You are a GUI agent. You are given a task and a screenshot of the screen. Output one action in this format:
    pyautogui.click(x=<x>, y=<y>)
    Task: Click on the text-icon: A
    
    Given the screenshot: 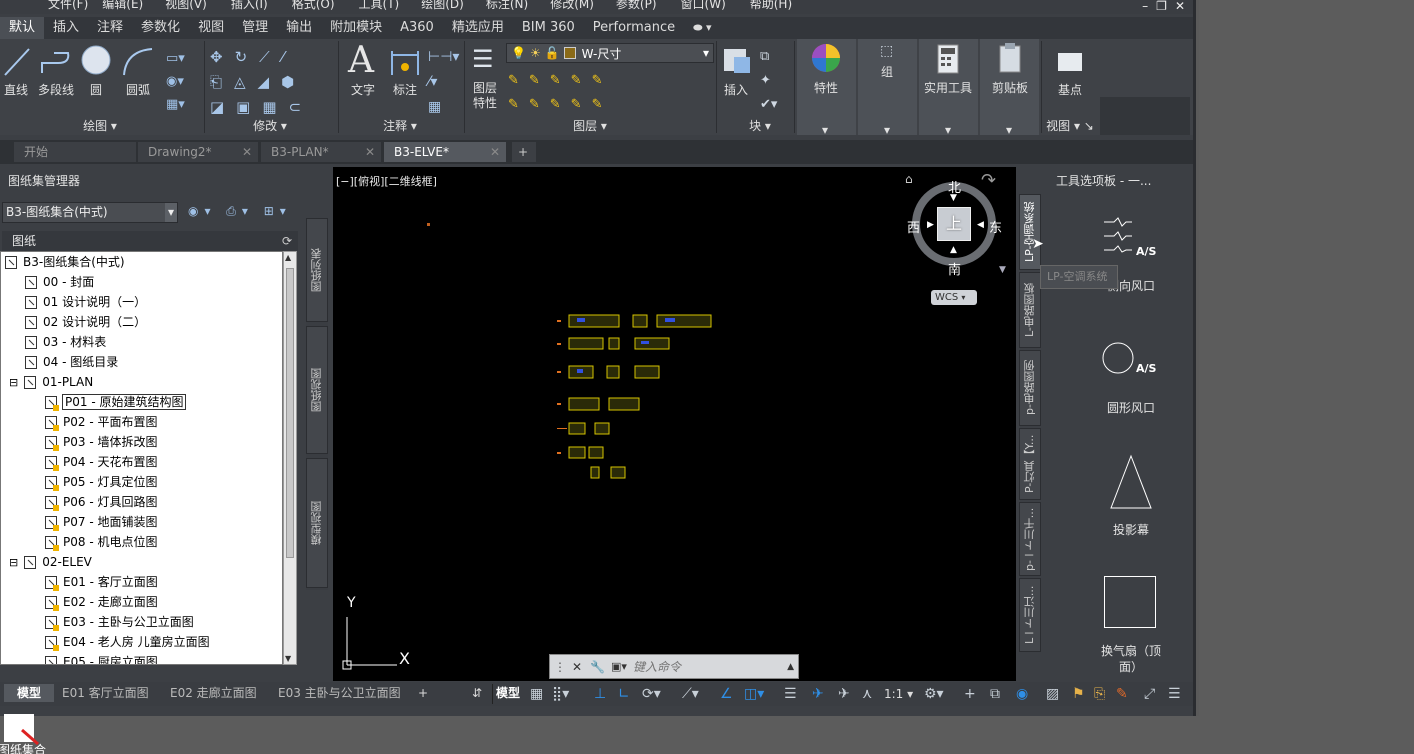 What is the action you would take?
    pyautogui.click(x=361, y=61)
    